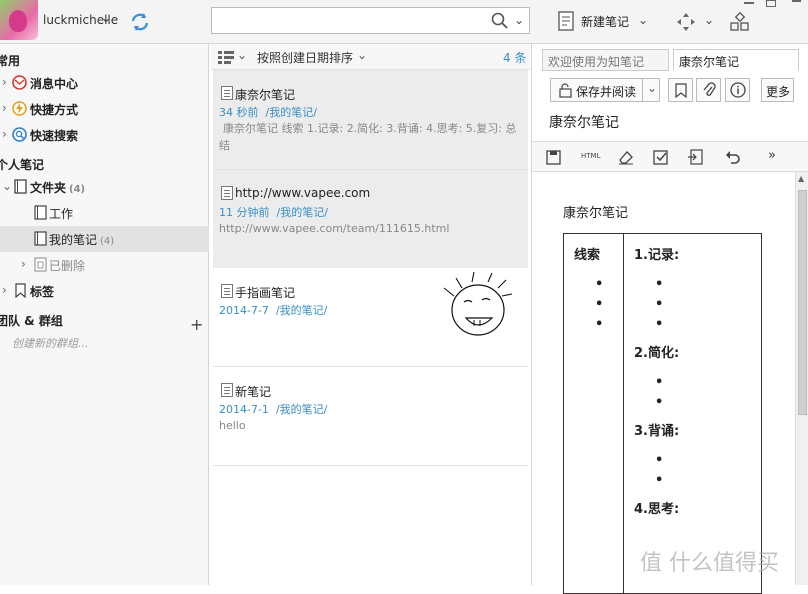 This screenshot has height=594, width=808. What do you see at coordinates (370, 317) in the screenshot?
I see `list-item: 手指画笔记 2014-7-7 /我的笔记/` at bounding box center [370, 317].